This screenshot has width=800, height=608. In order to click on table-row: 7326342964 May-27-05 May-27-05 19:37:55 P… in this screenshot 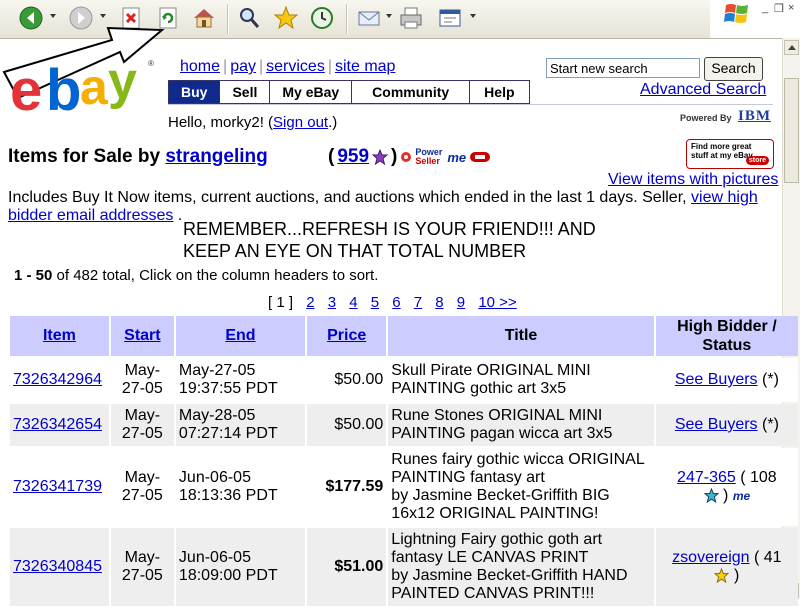, I will do `click(404, 380)`.